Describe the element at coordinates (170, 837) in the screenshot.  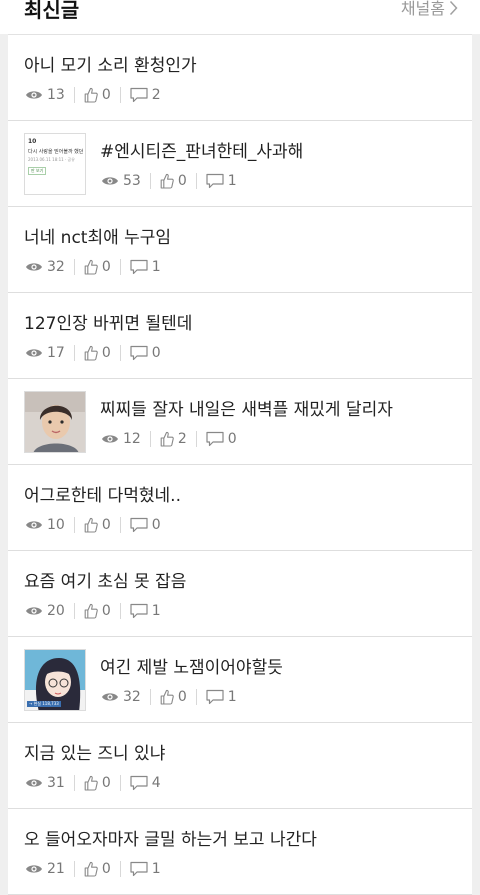
I see `post-title: 오 들어오자마자 글밀 하는거 보고 나간다` at that location.